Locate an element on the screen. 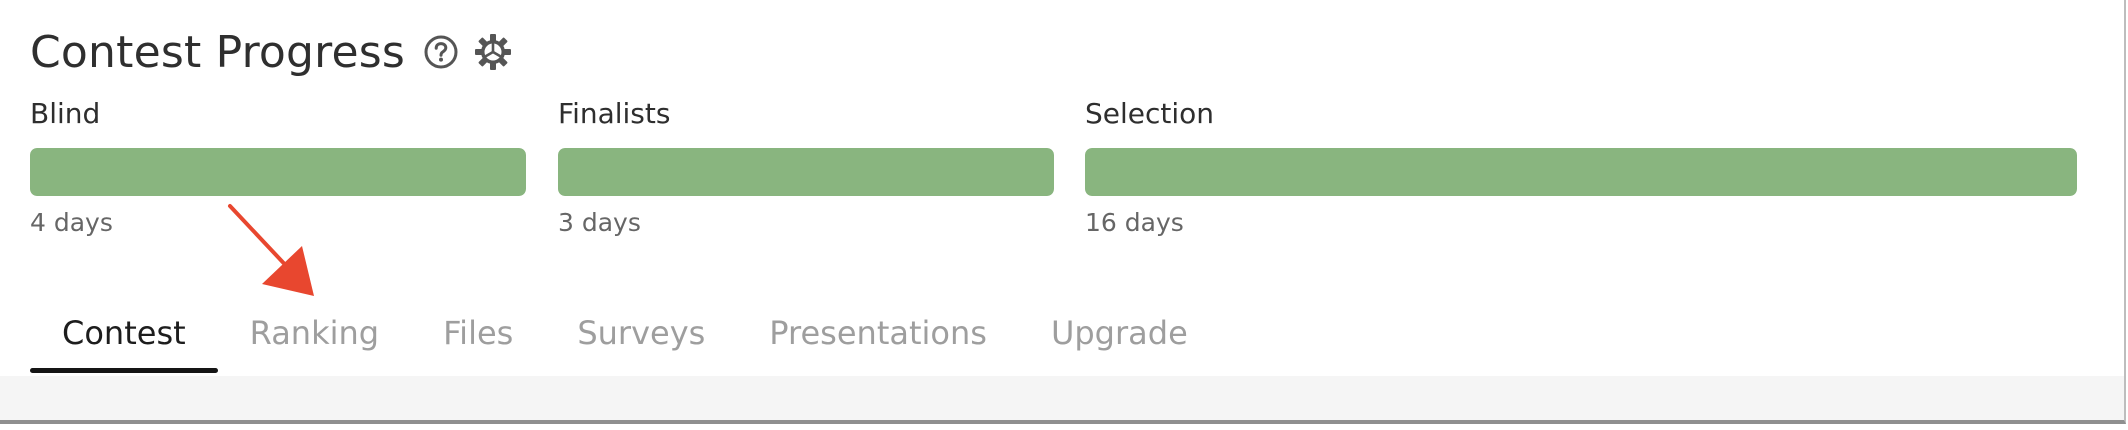 The height and width of the screenshot is (430, 2128). page-title: Contest Progress is located at coordinates (217, 52).